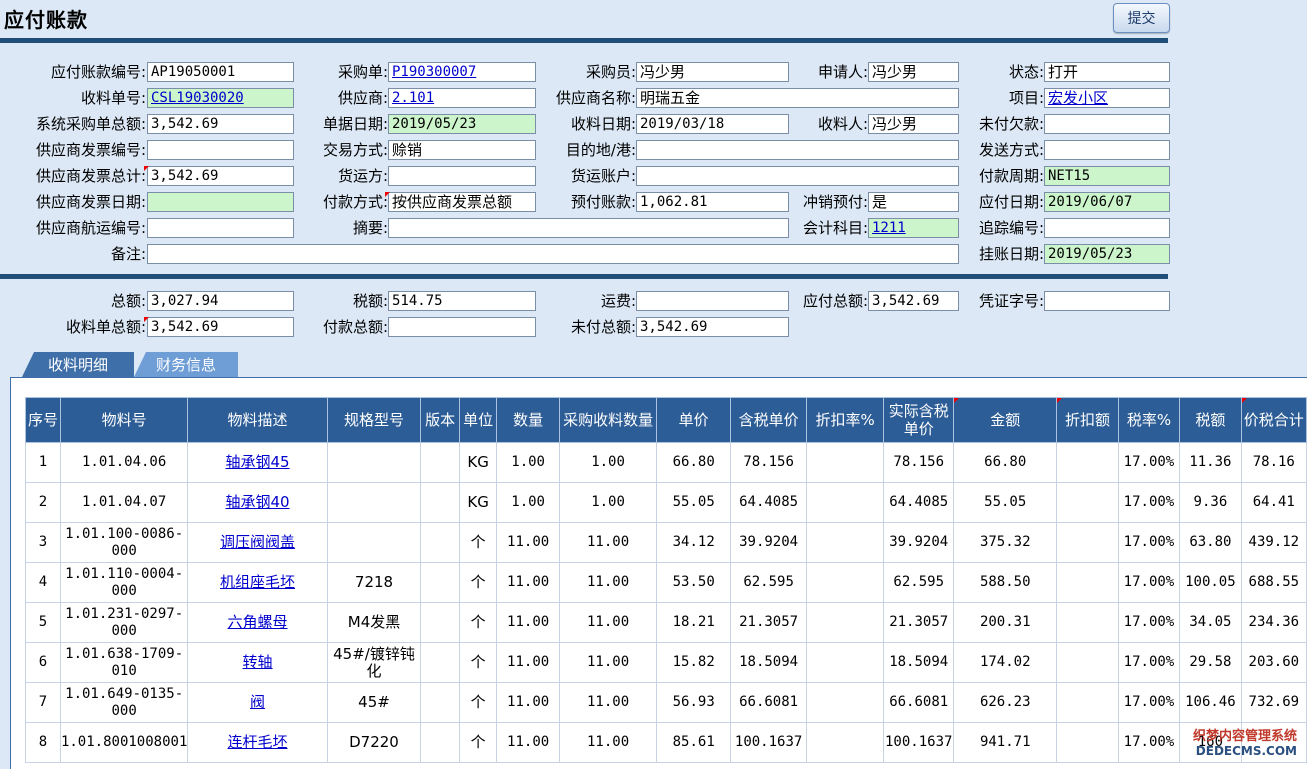  I want to click on col-header: 税率%, so click(1149, 420).